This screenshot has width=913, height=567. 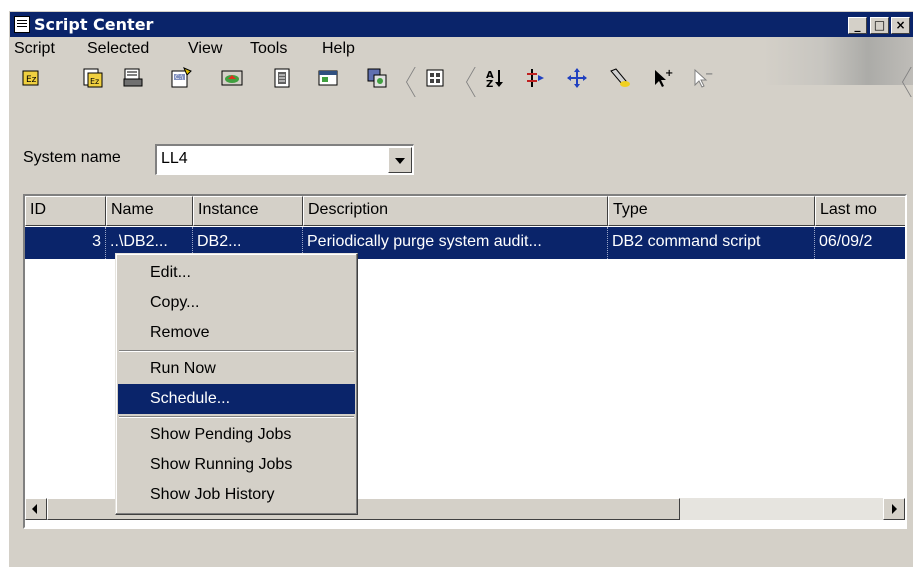 I want to click on column-header-instance: Instance, so click(x=248, y=211).